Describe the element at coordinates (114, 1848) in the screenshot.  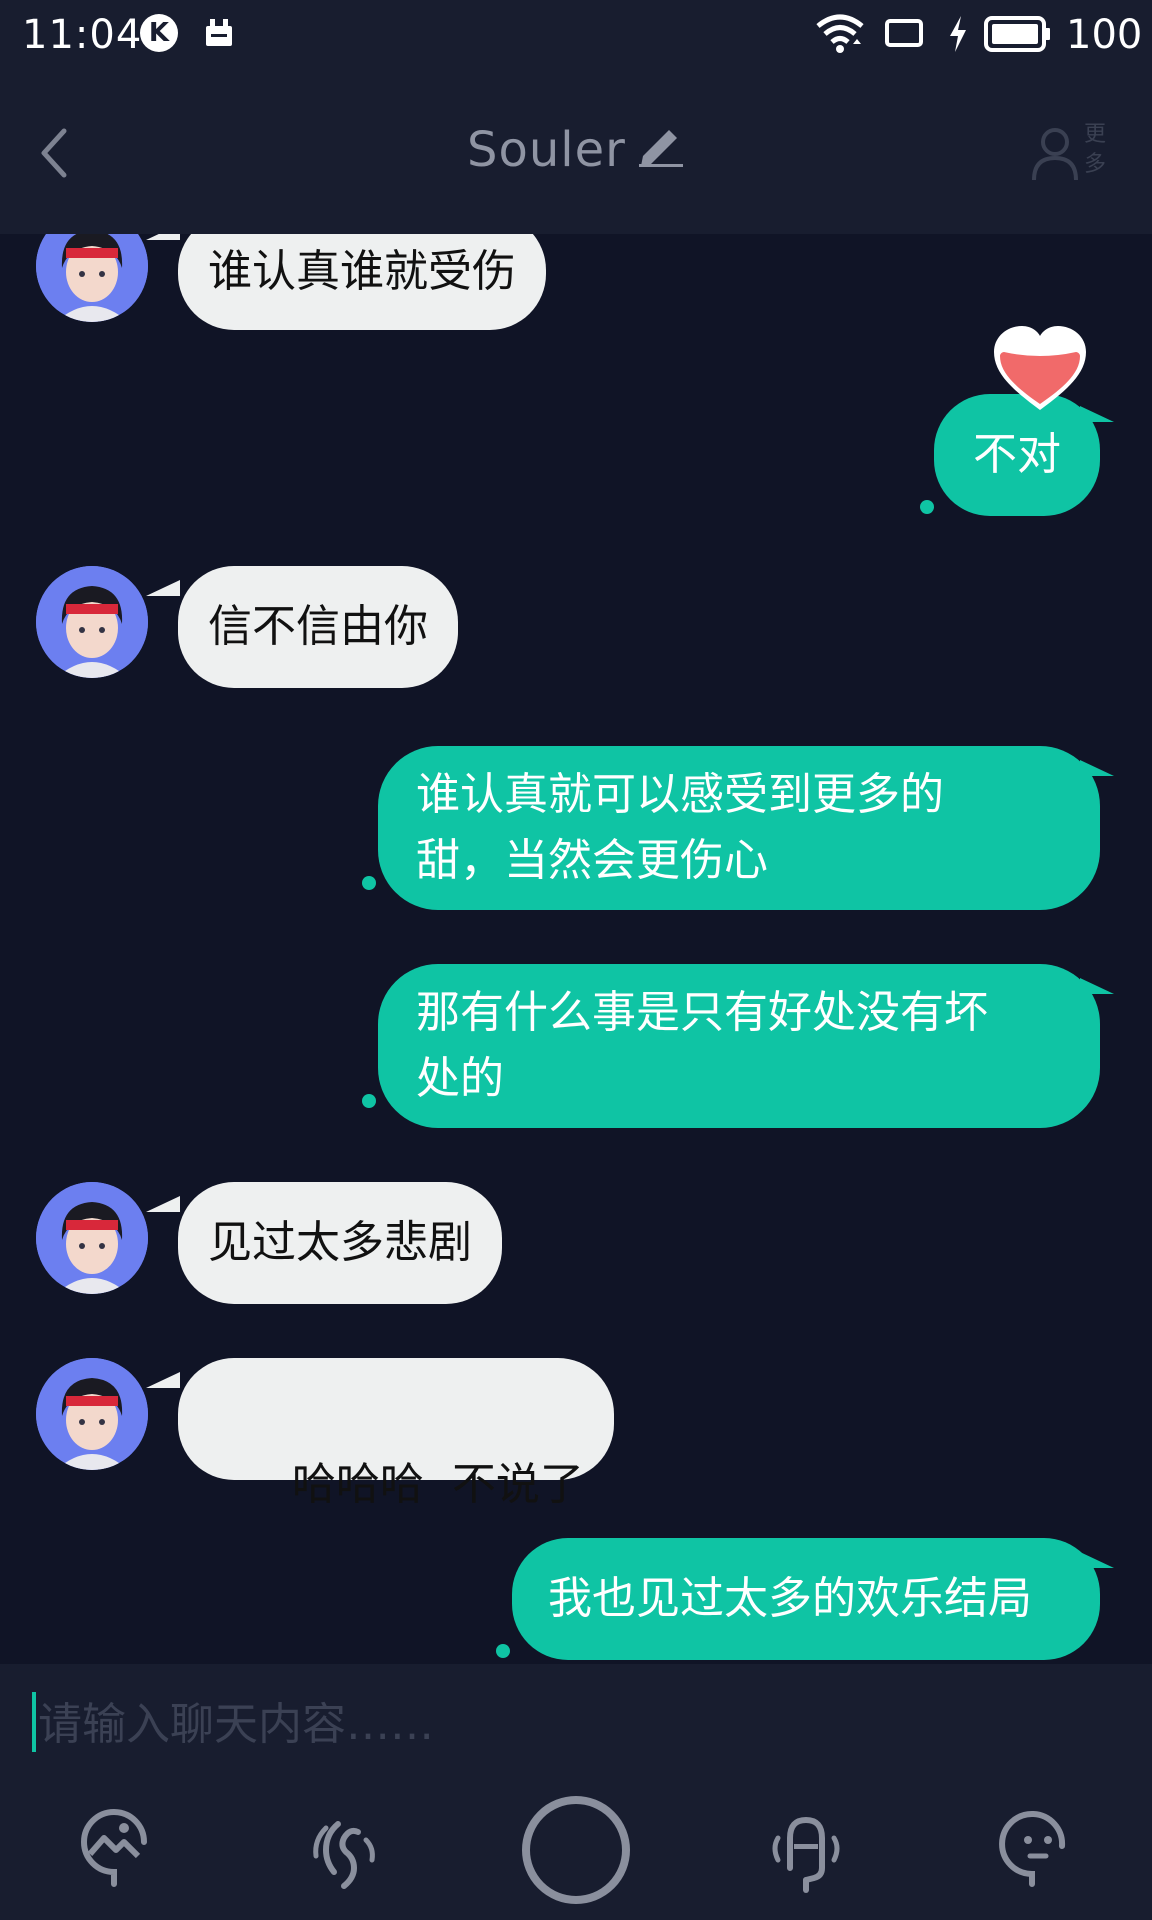
I see `image-icon` at that location.